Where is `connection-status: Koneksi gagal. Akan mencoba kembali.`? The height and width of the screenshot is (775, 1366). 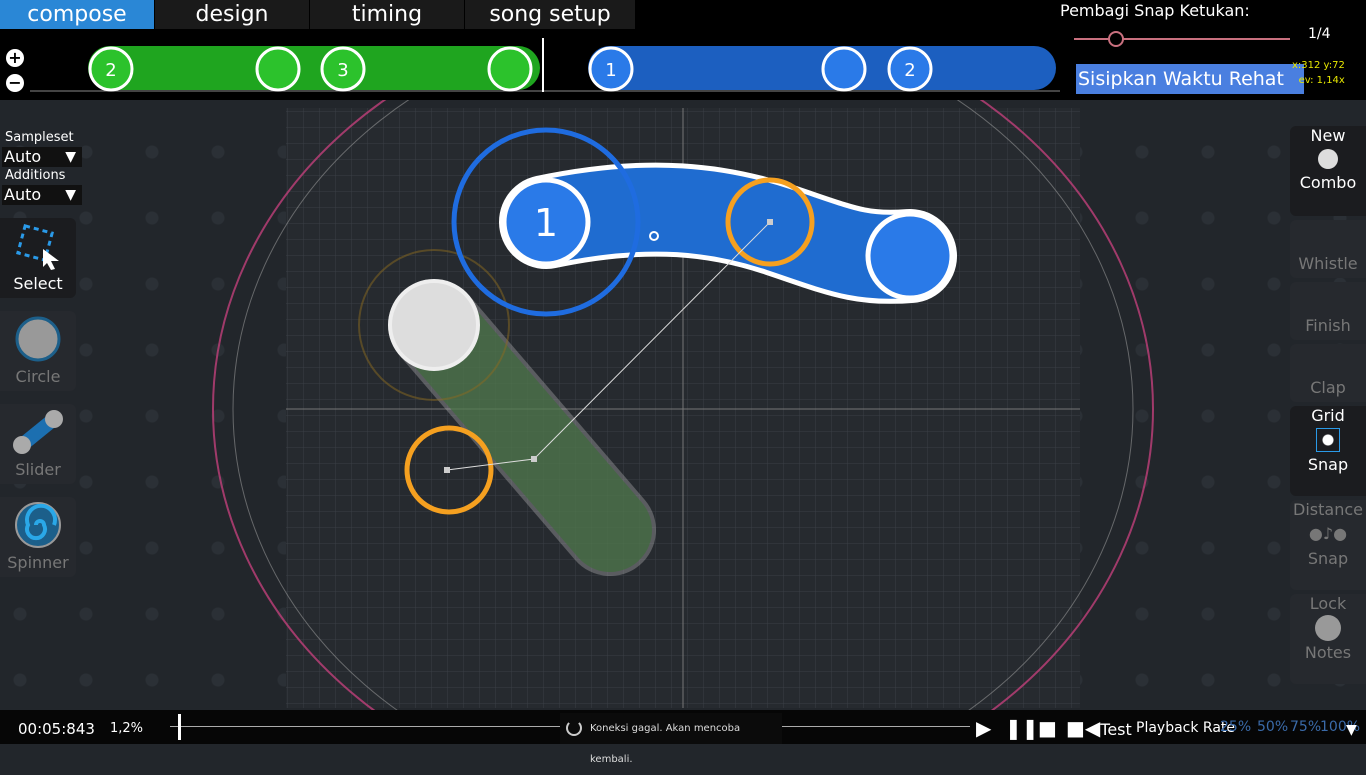 connection-status: Koneksi gagal. Akan mencoba kembali. is located at coordinates (671, 739).